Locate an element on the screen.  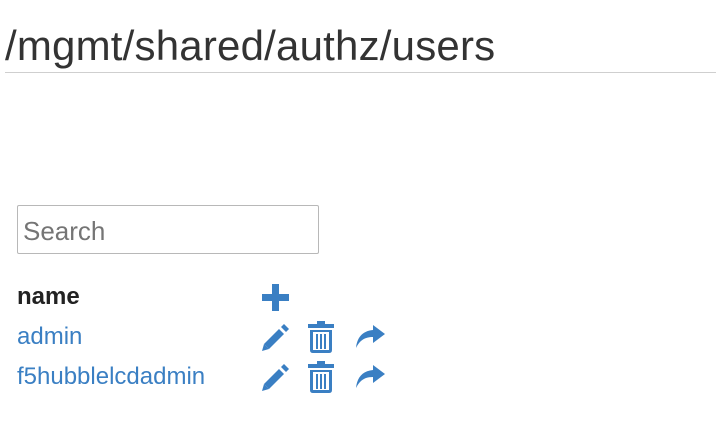
column-header-name: name is located at coordinates (48, 296).